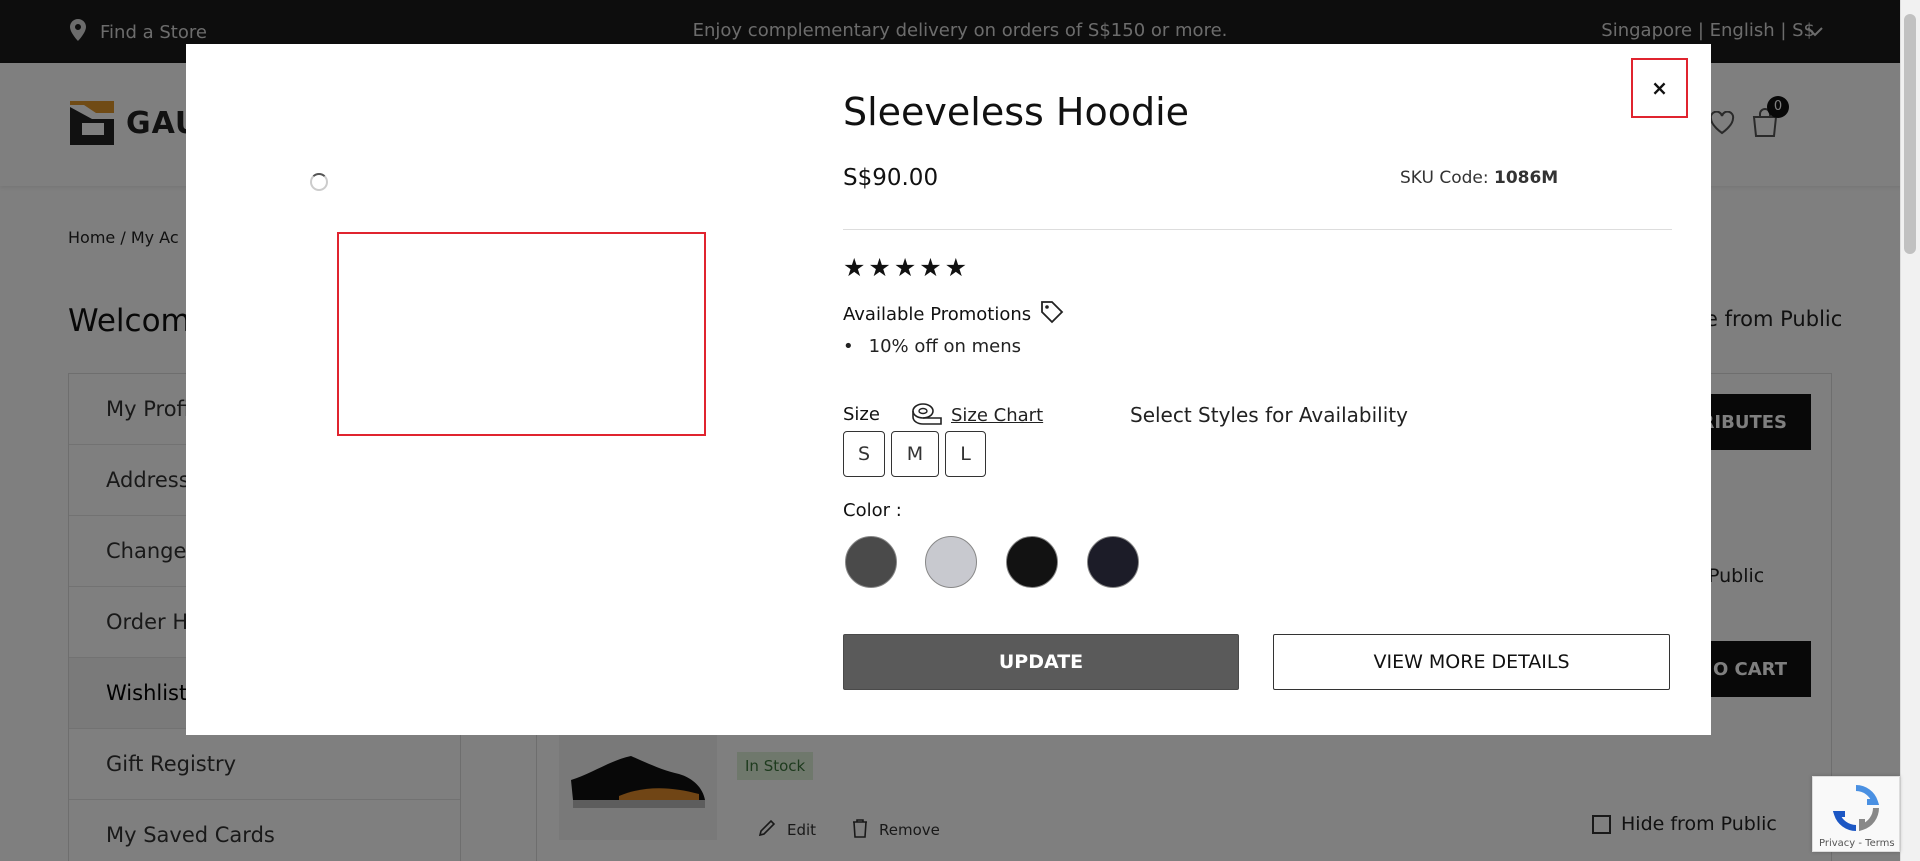  I want to click on size-option-s: S, so click(864, 454).